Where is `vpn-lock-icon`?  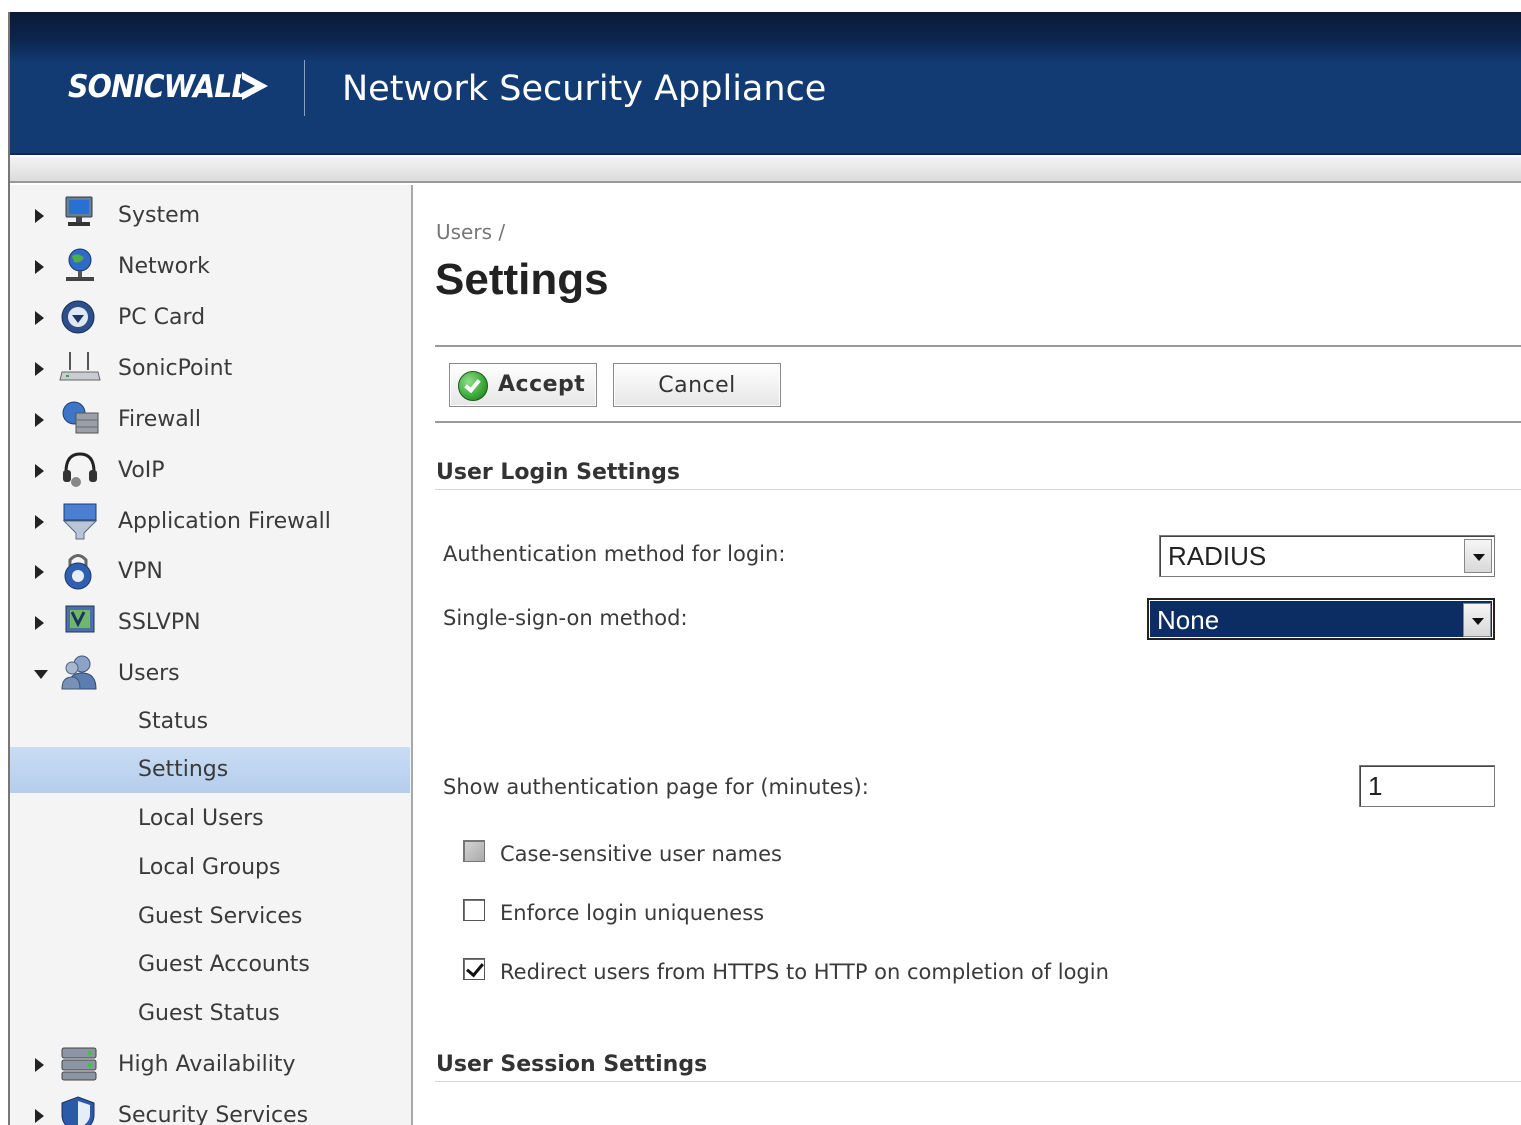 vpn-lock-icon is located at coordinates (78, 572).